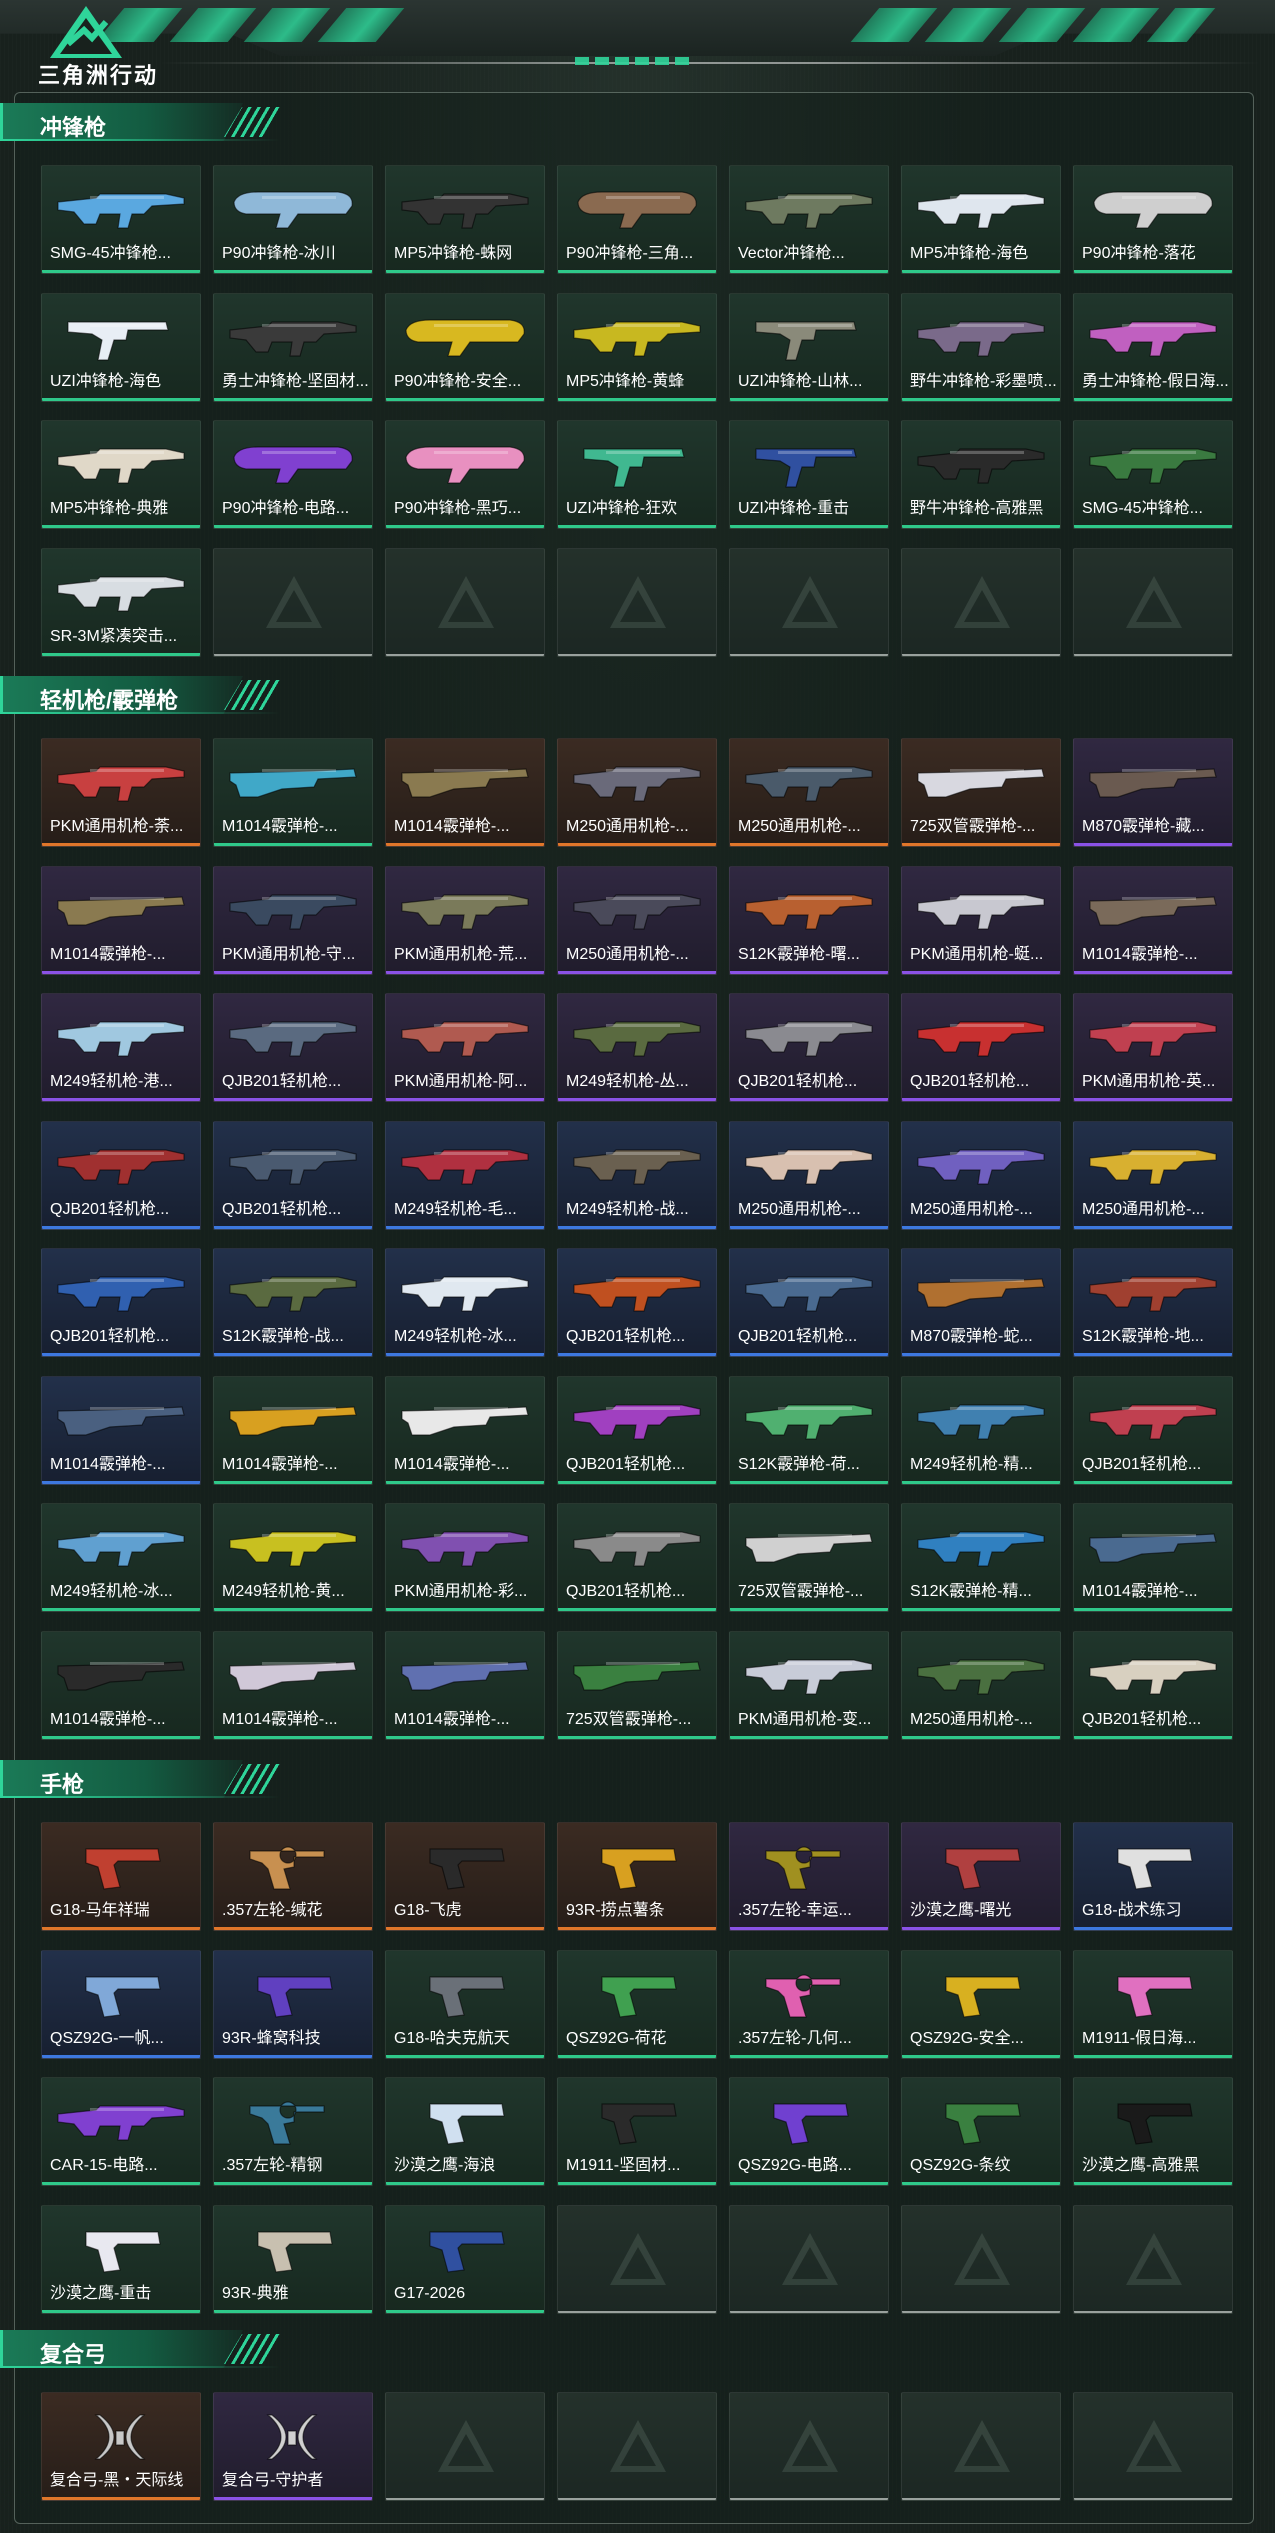 The image size is (1275, 2533). Describe the element at coordinates (121, 474) in the screenshot. I see `weapon-card: MP5冲锋枪-典雅` at that location.